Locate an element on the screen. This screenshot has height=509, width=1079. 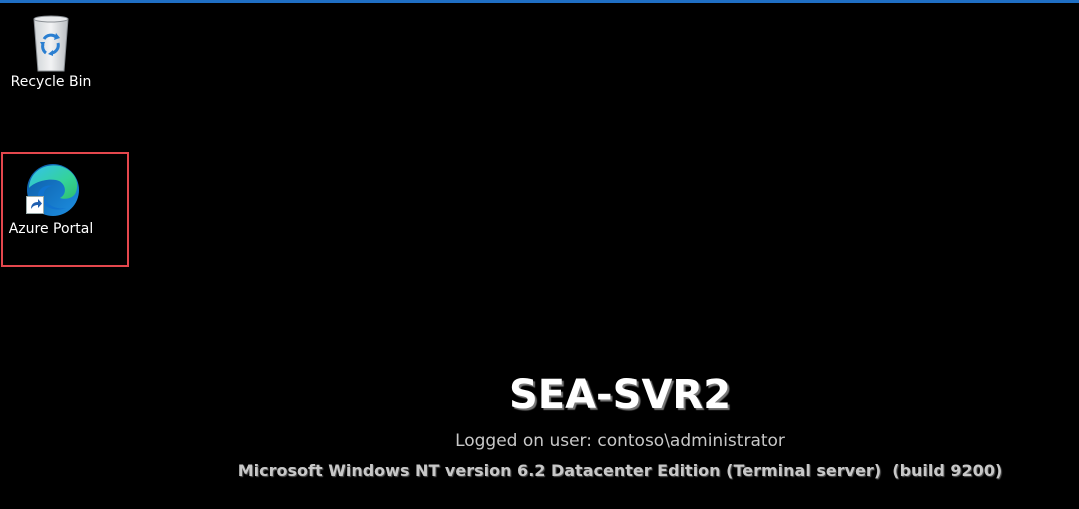
recycle-bin-icon is located at coordinates (51, 43).